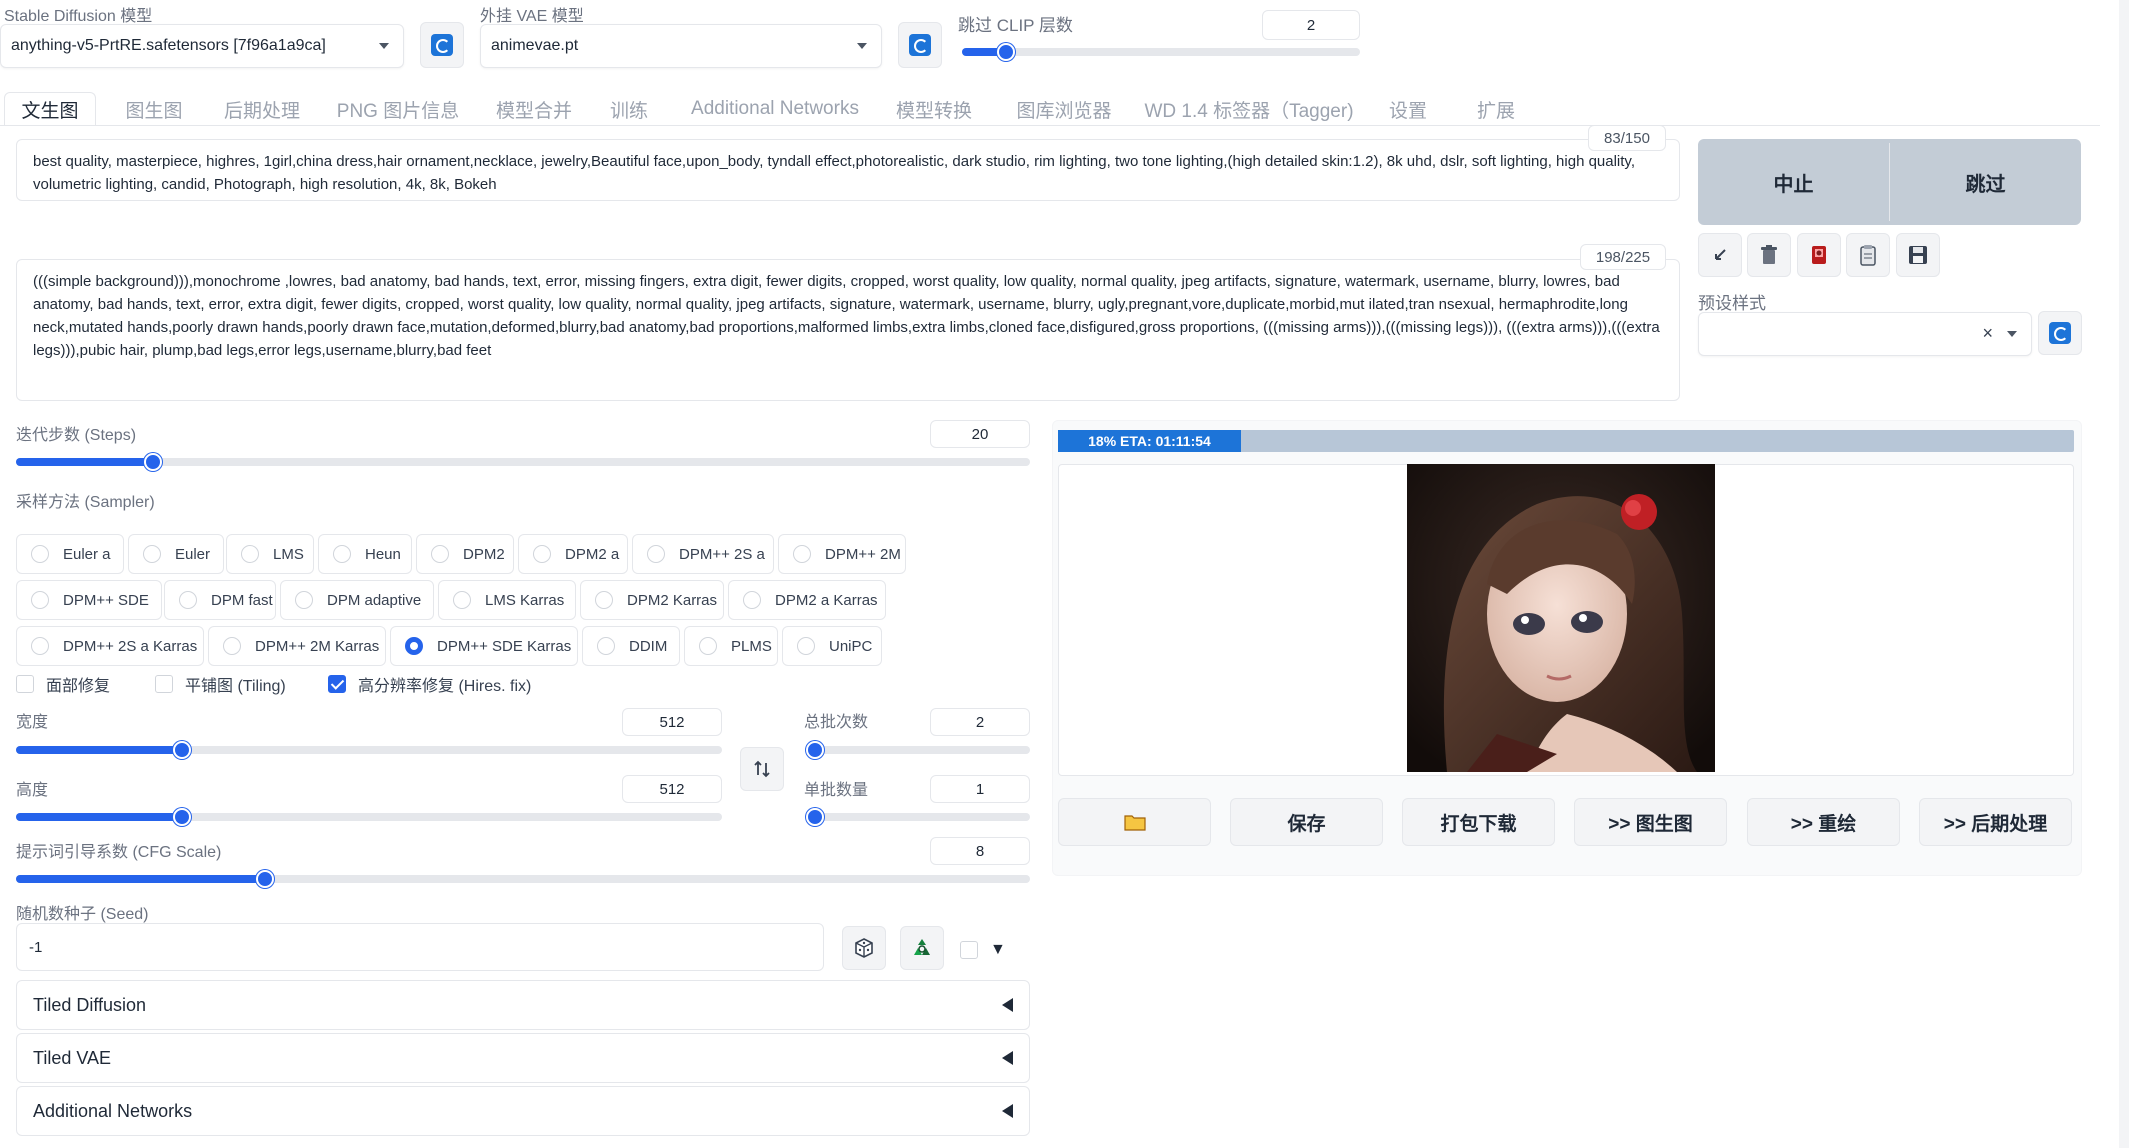 This screenshot has height=1148, width=2129. Describe the element at coordinates (1478, 822) in the screenshot. I see `action-button-1: 打包下载` at that location.